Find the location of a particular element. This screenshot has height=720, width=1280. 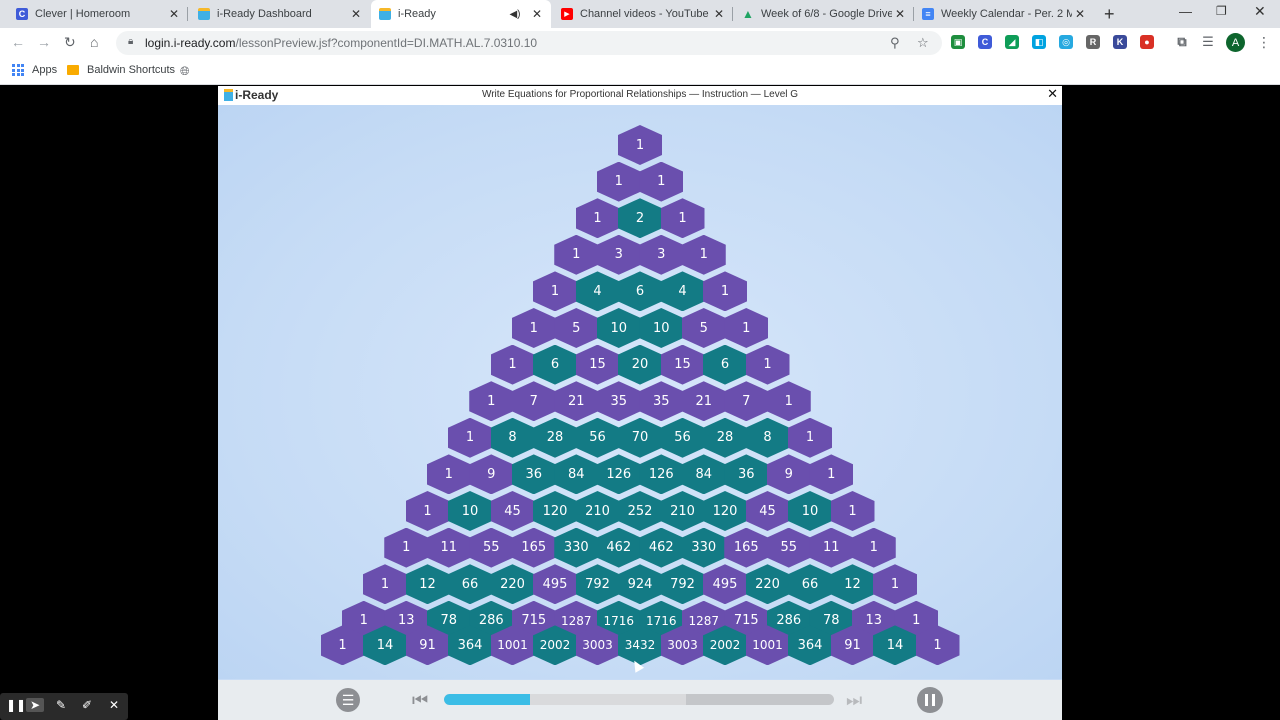

lock-icon: 🔒︎ is located at coordinates (131, 41).